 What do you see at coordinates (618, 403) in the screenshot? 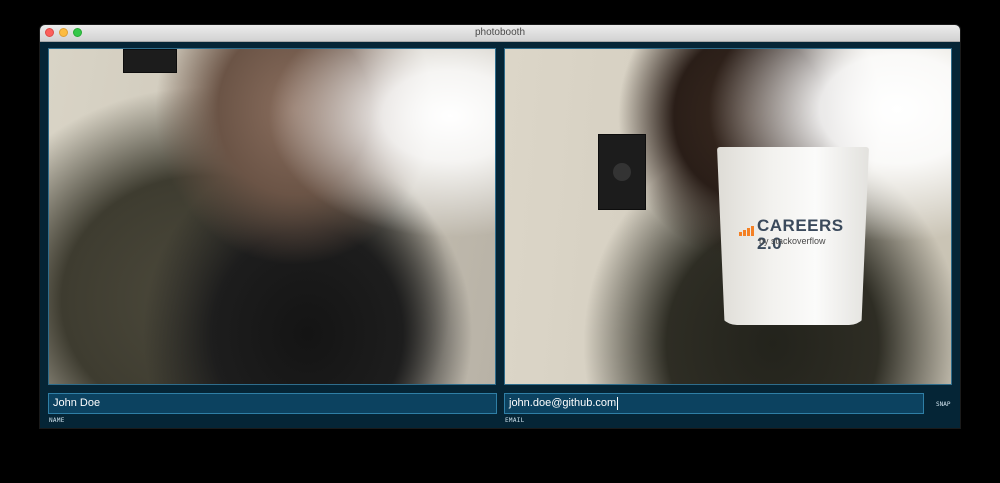
I see `text-caret` at bounding box center [618, 403].